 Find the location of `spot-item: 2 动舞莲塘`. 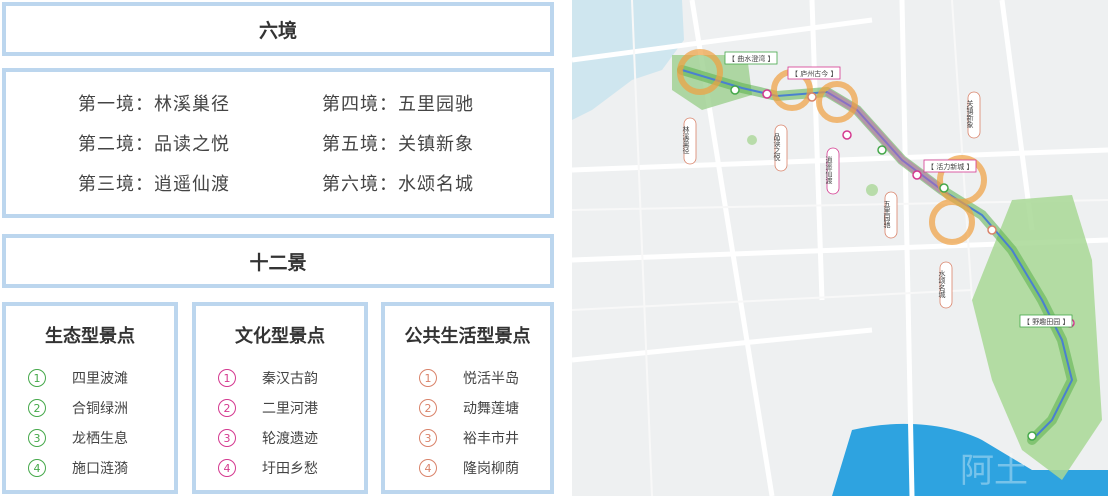

spot-item: 2 动舞莲塘 is located at coordinates (469, 408).